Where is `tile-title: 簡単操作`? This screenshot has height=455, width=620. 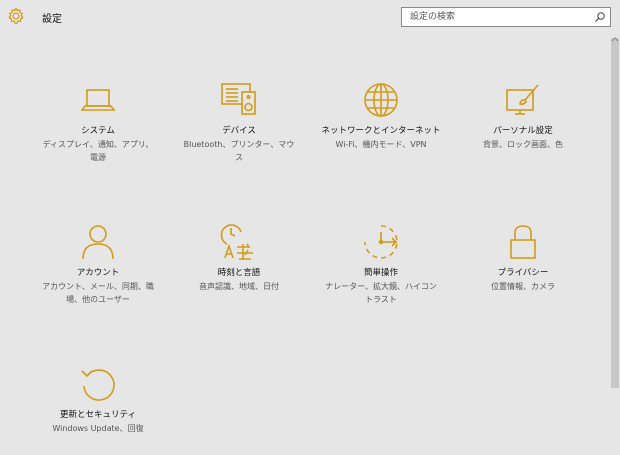 tile-title: 簡単操作 is located at coordinates (380, 273).